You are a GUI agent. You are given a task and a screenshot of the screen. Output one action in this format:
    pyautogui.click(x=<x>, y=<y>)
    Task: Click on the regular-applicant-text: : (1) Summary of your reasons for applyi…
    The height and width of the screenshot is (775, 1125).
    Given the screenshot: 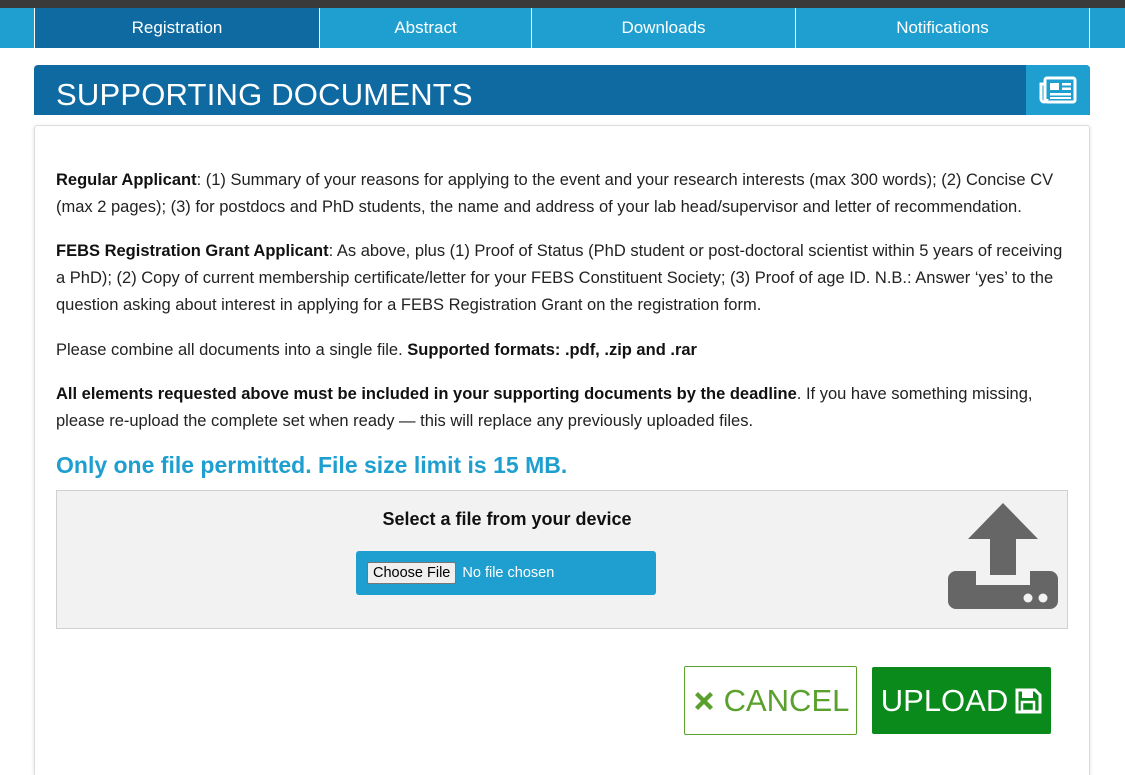 What is the action you would take?
    pyautogui.click(x=555, y=193)
    